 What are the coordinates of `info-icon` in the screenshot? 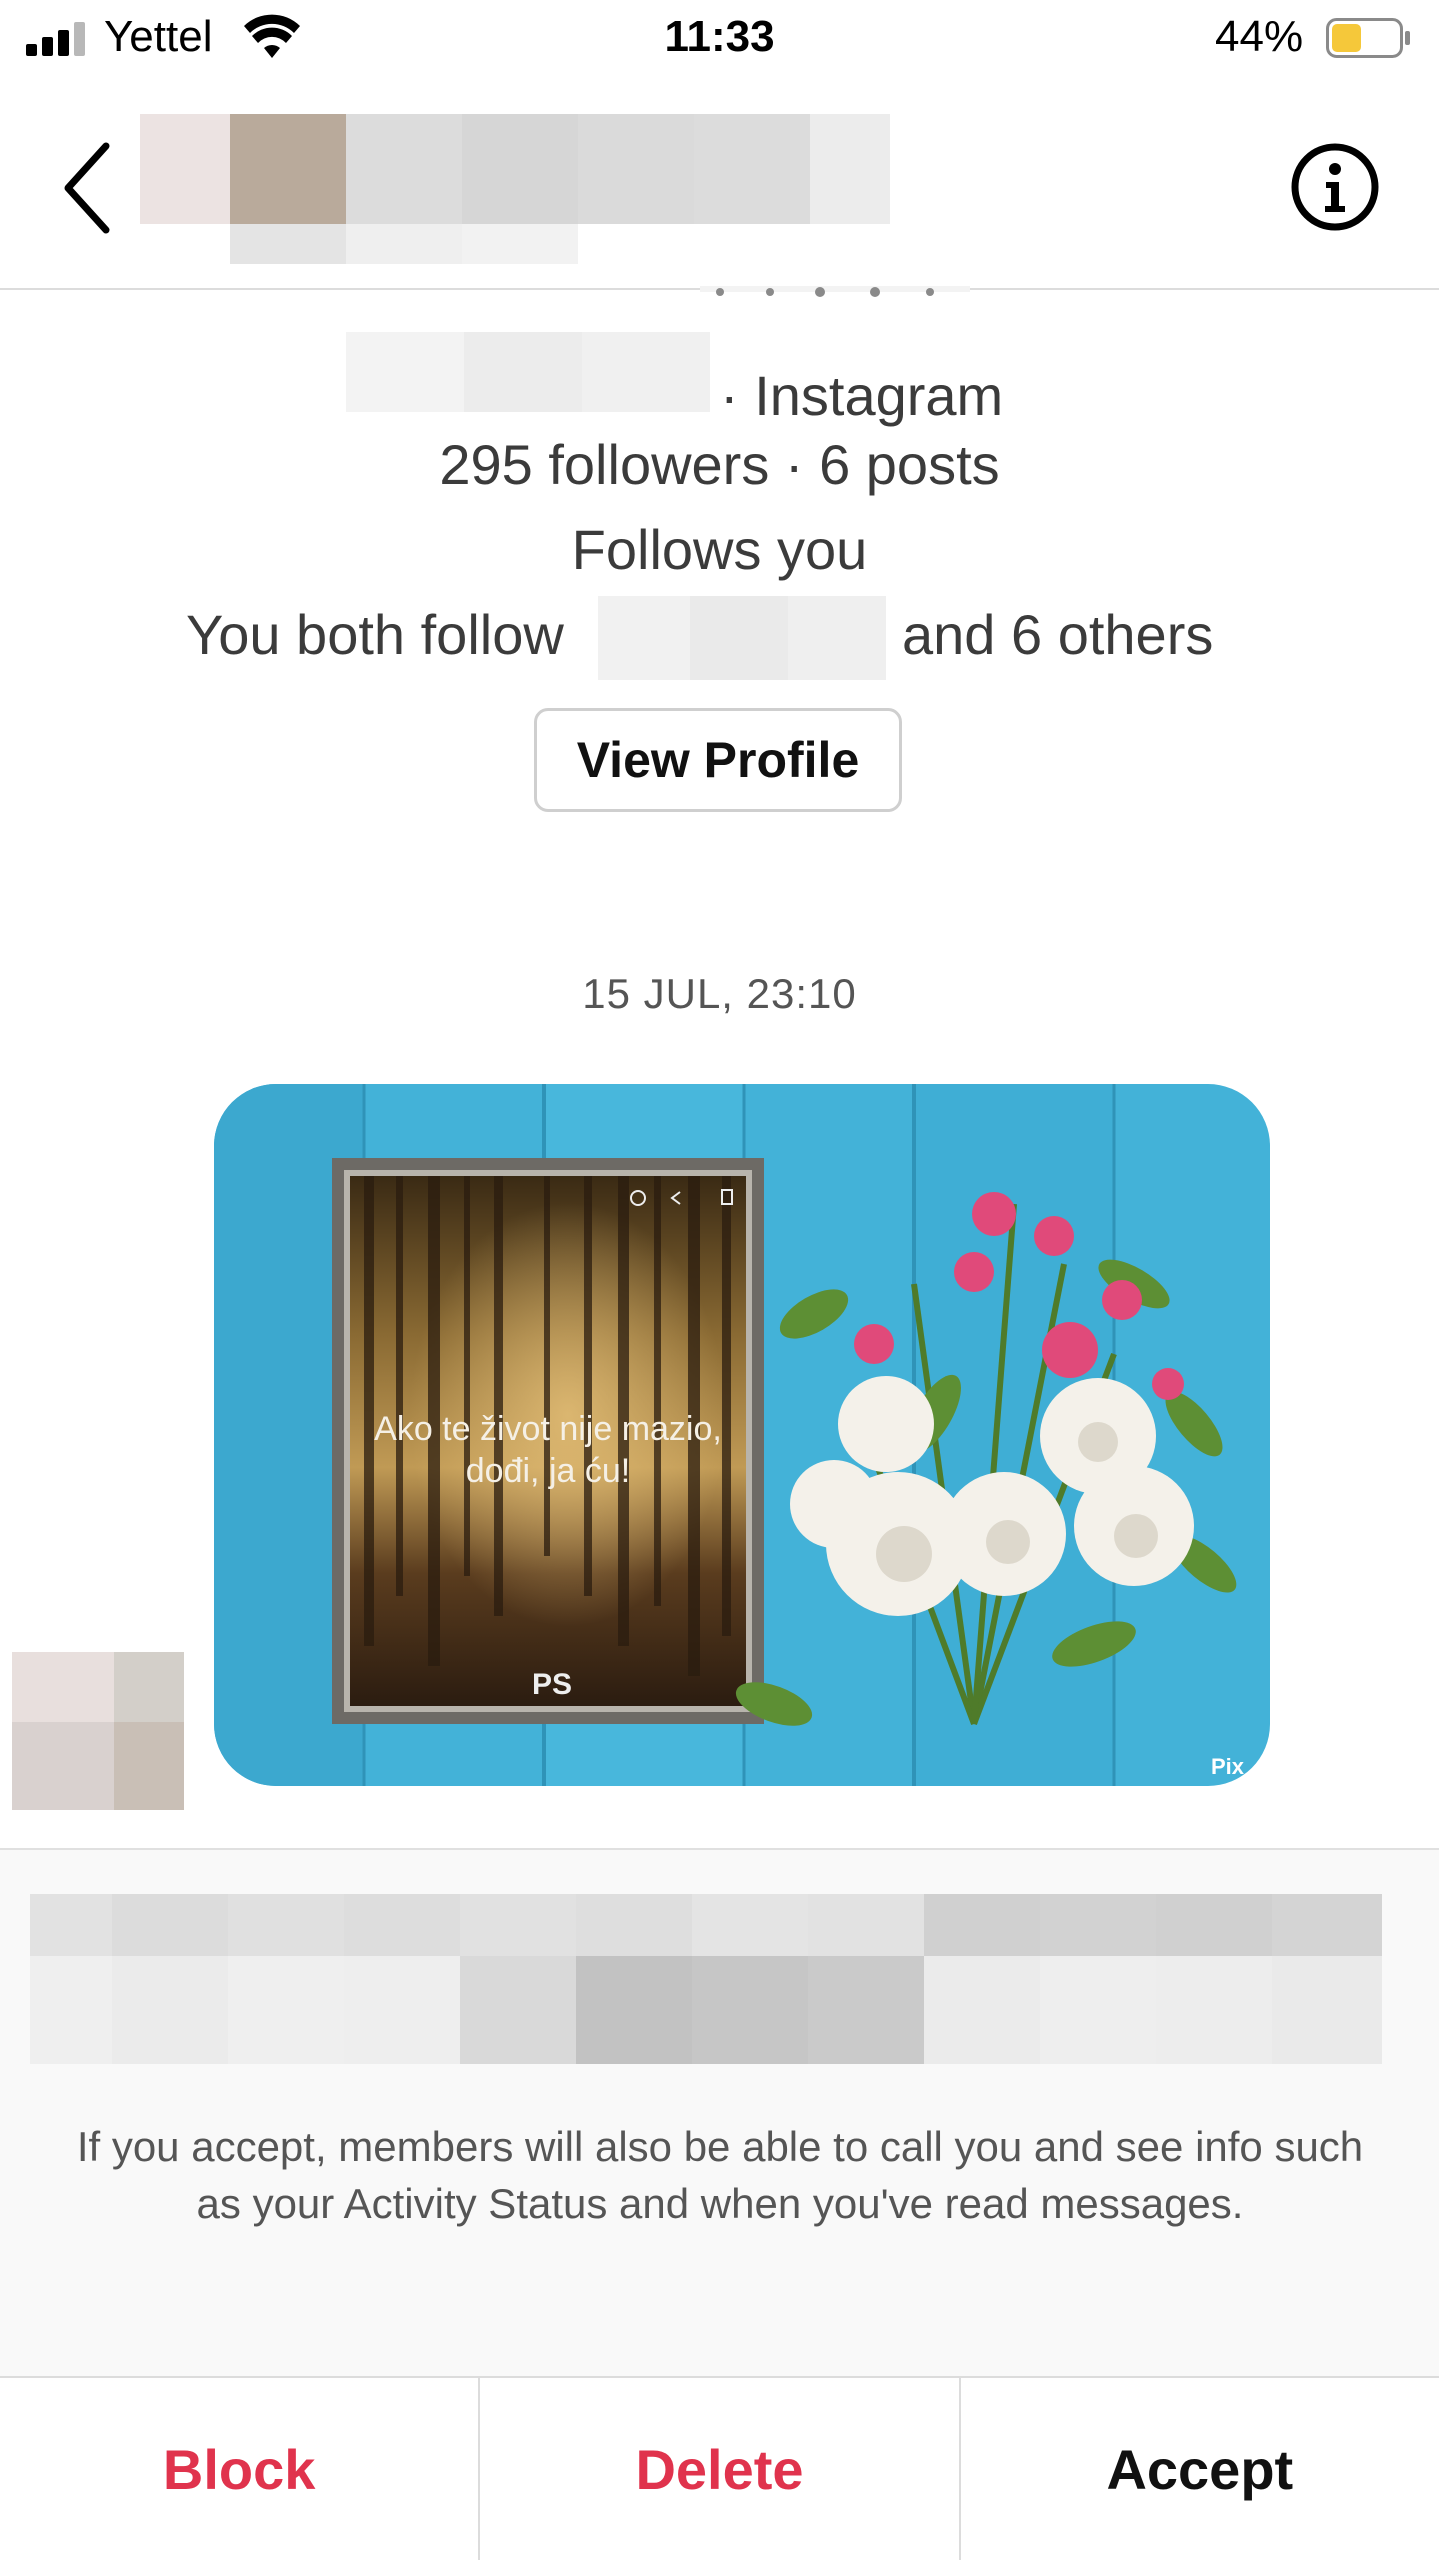 It's located at (1335, 187).